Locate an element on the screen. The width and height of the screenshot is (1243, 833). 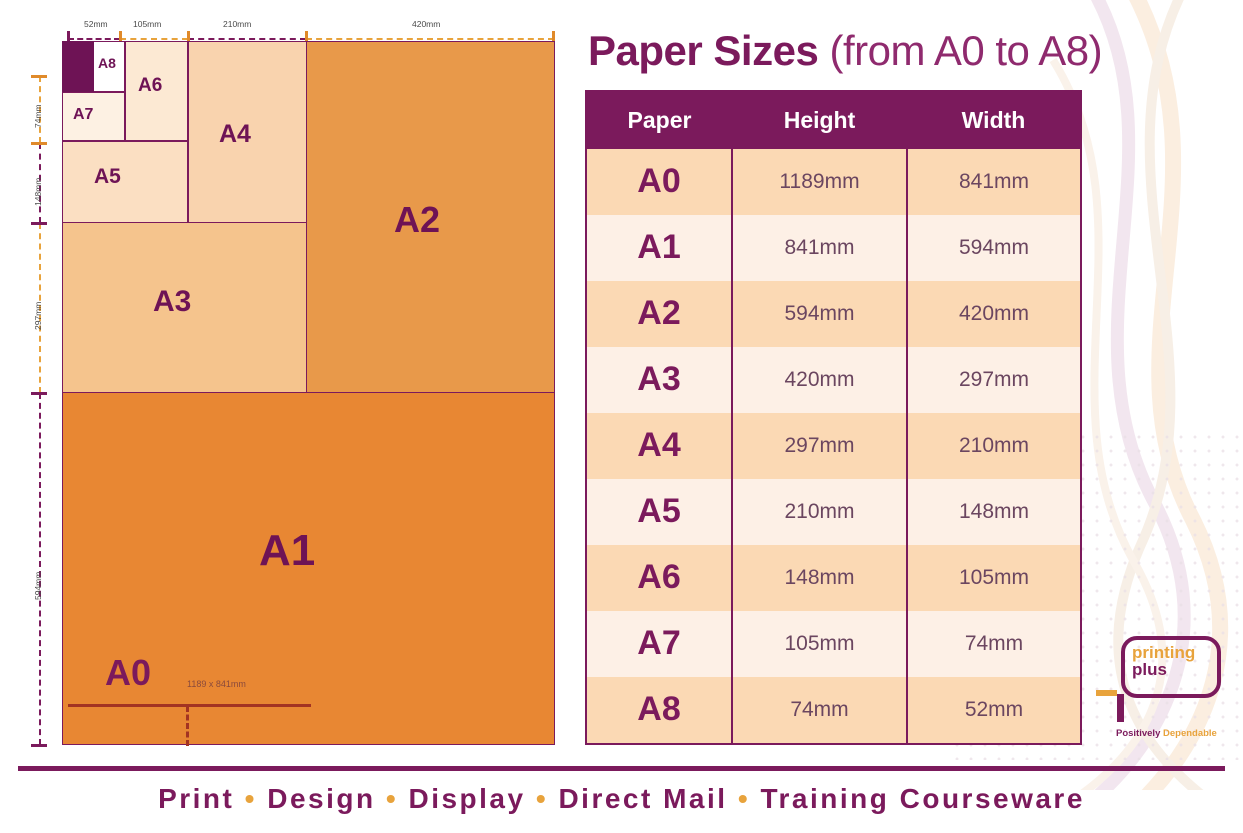
table-row: A1 841mm 594mm is located at coordinates (833, 247).